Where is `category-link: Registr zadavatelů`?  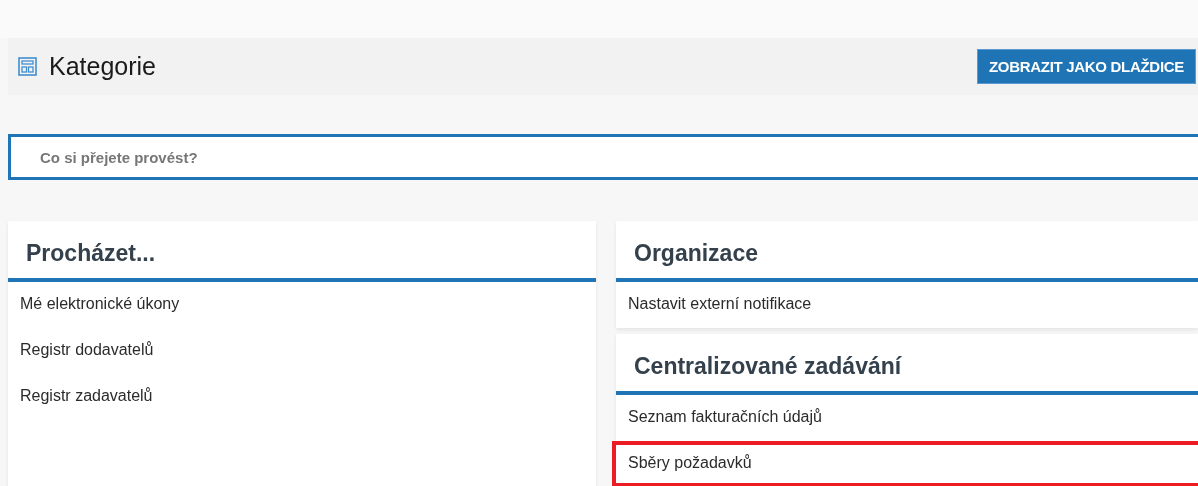 category-link: Registr zadavatelů is located at coordinates (300, 397).